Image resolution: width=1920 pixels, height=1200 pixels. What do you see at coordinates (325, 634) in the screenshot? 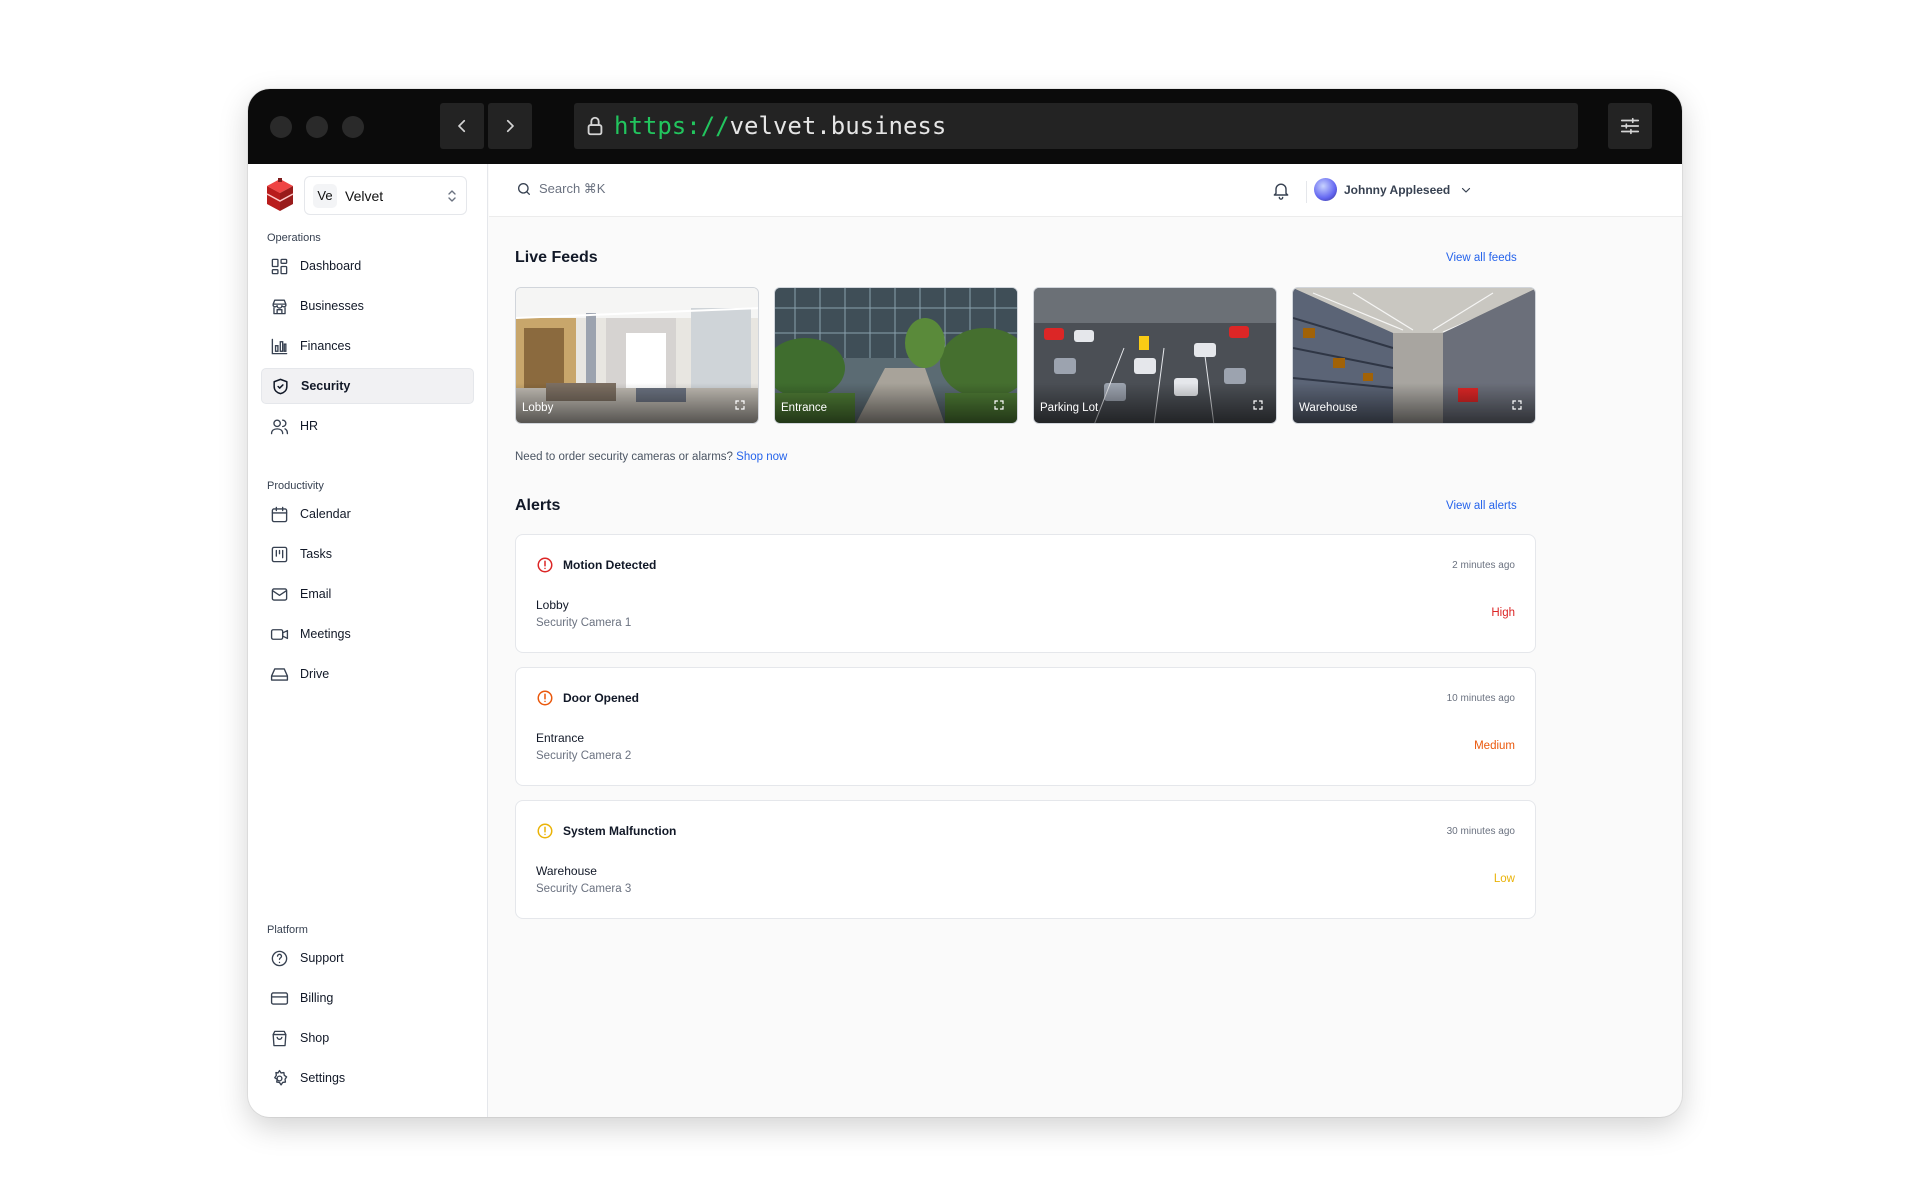
I see `sidebar-item-label: Meetings` at bounding box center [325, 634].